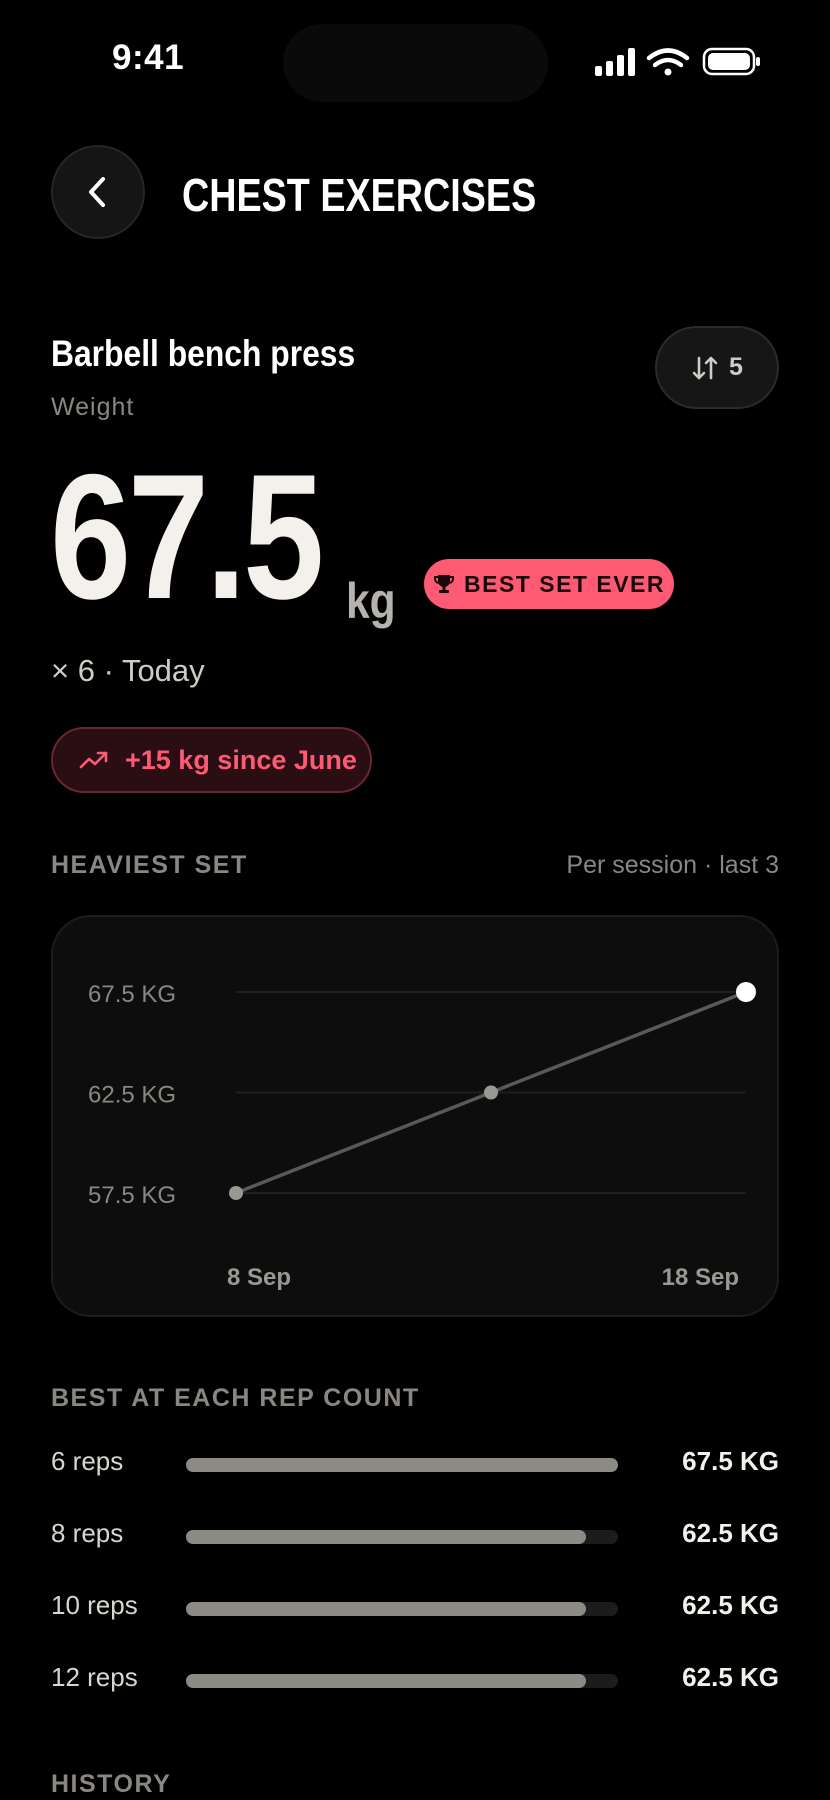 The image size is (830, 1800). Describe the element at coordinates (235, 1398) in the screenshot. I see `rep-best-title: BEST AT EACH REP COUNT` at that location.